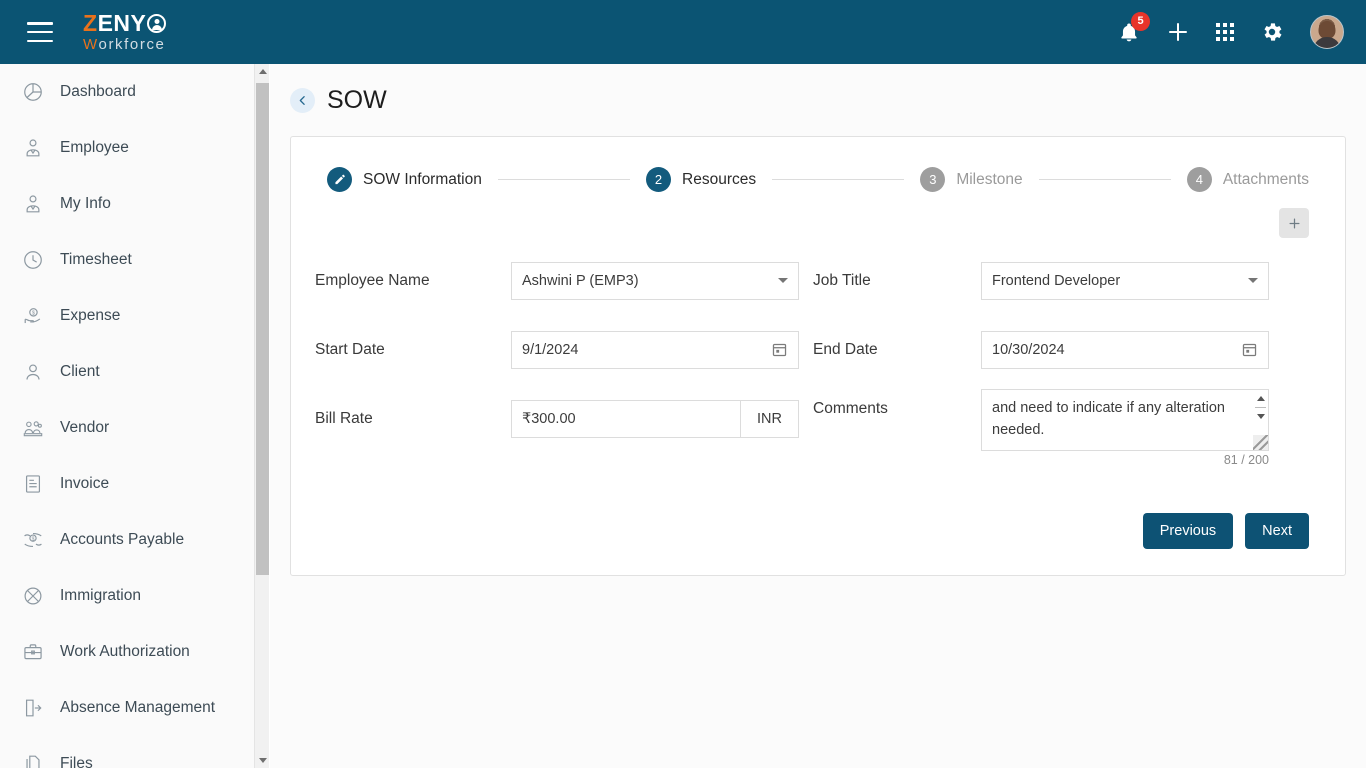 This screenshot has width=1366, height=768. I want to click on files-icon, so click(33, 759).